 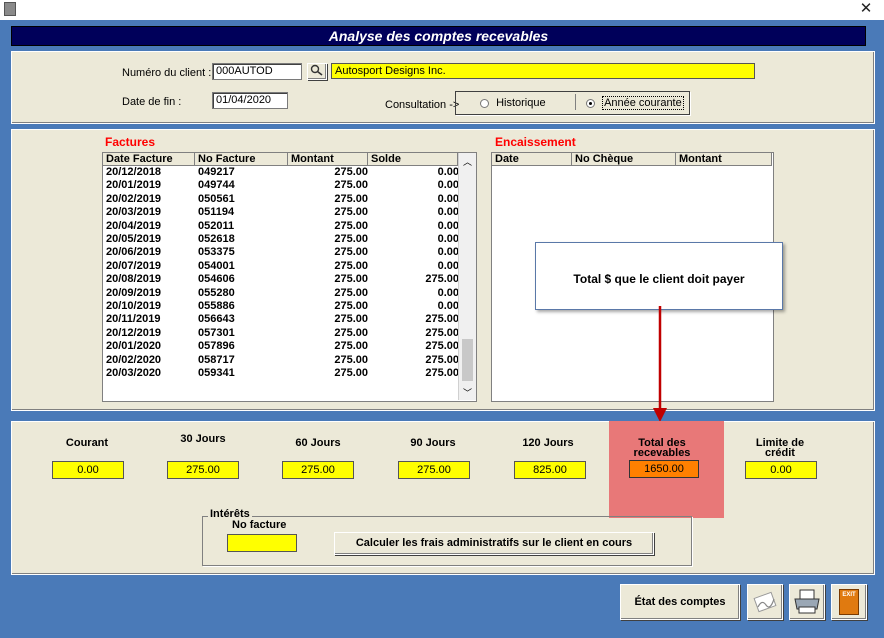 I want to click on cell-date: 20/11/2019, so click(x=133, y=319).